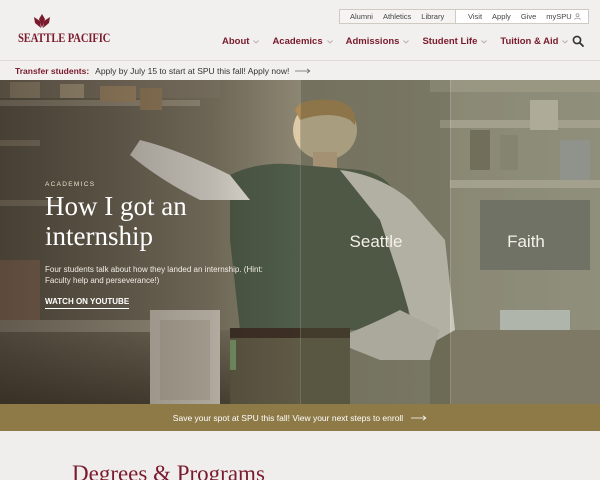 The image size is (600, 480). What do you see at coordinates (529, 41) in the screenshot?
I see `nav-tuition-aid-label: Tuition & Aid` at bounding box center [529, 41].